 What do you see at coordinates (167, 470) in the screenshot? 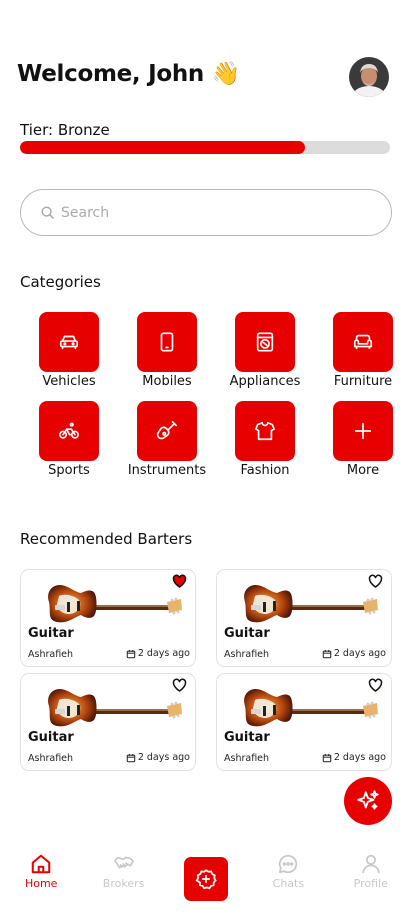
I see `category-label: Instruments` at bounding box center [167, 470].